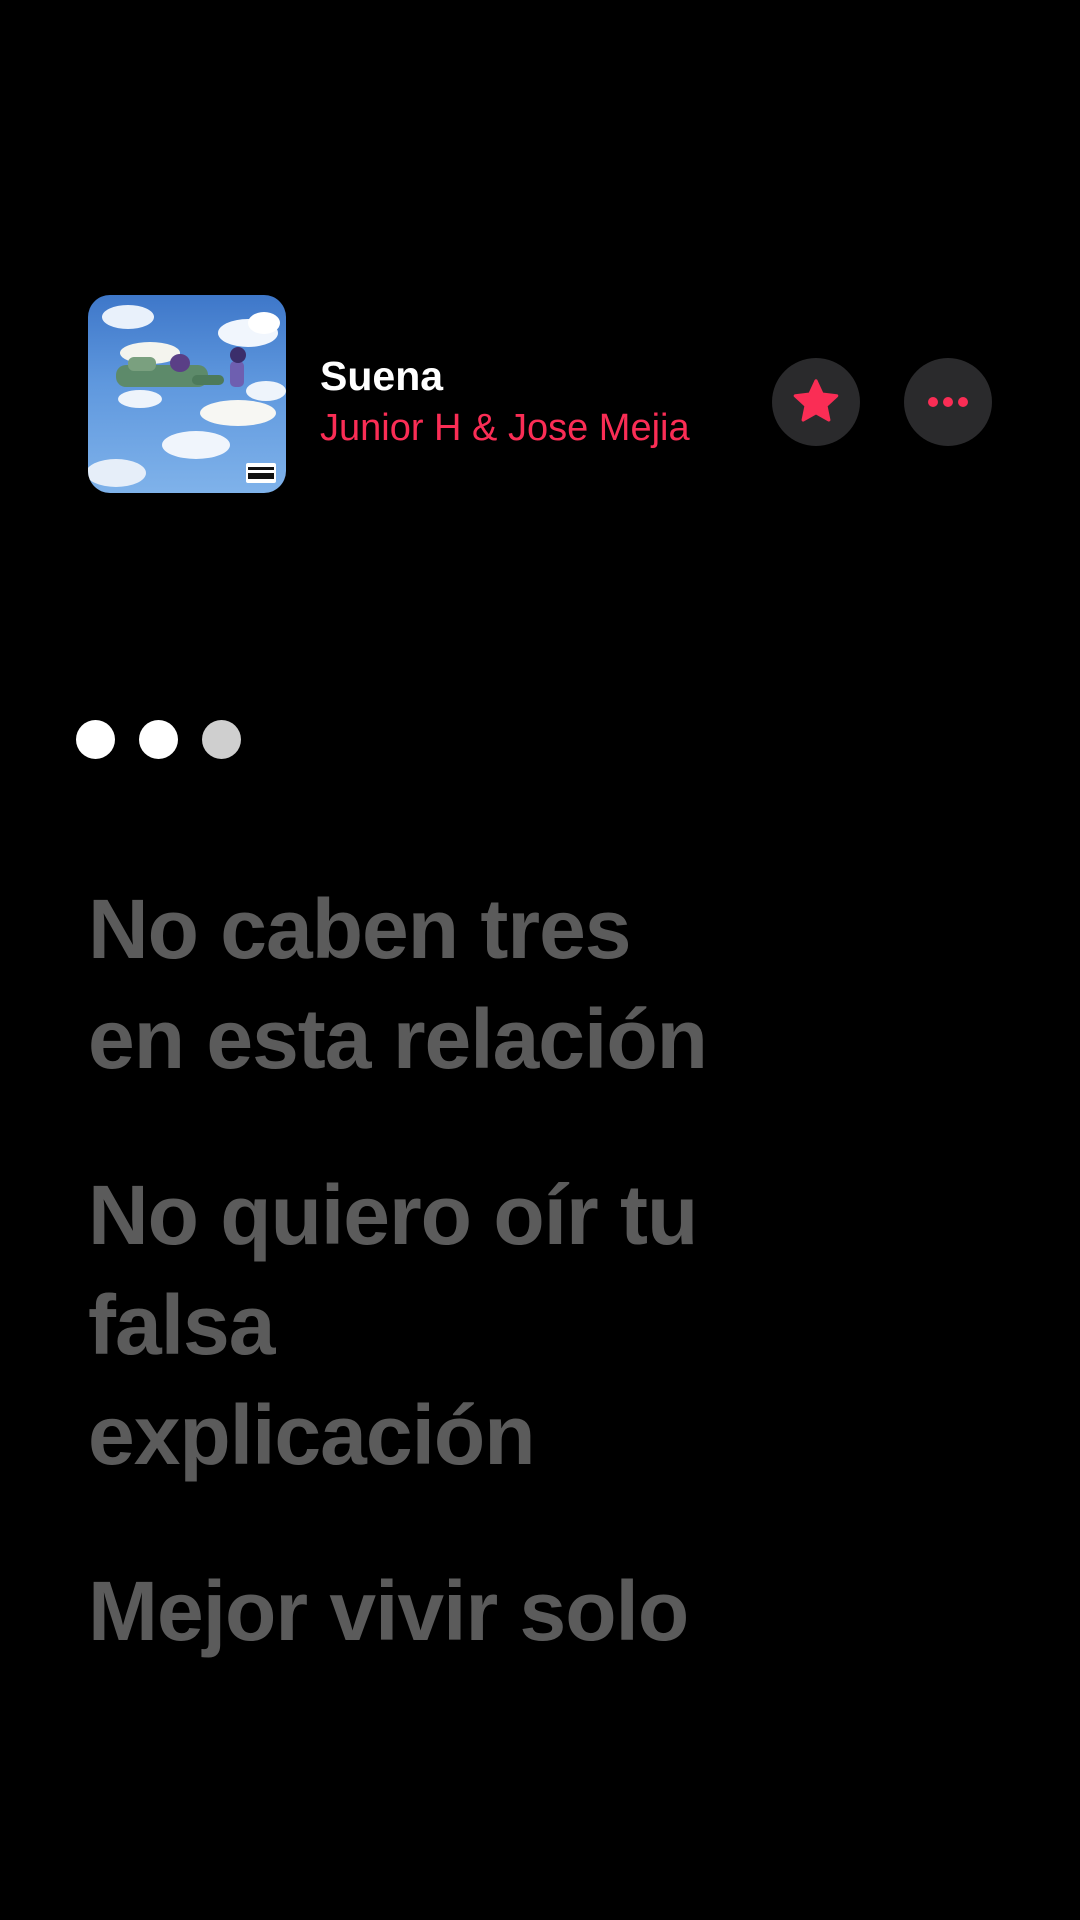 The image size is (1080, 1920). I want to click on lyric-text: explicación, so click(312, 1435).